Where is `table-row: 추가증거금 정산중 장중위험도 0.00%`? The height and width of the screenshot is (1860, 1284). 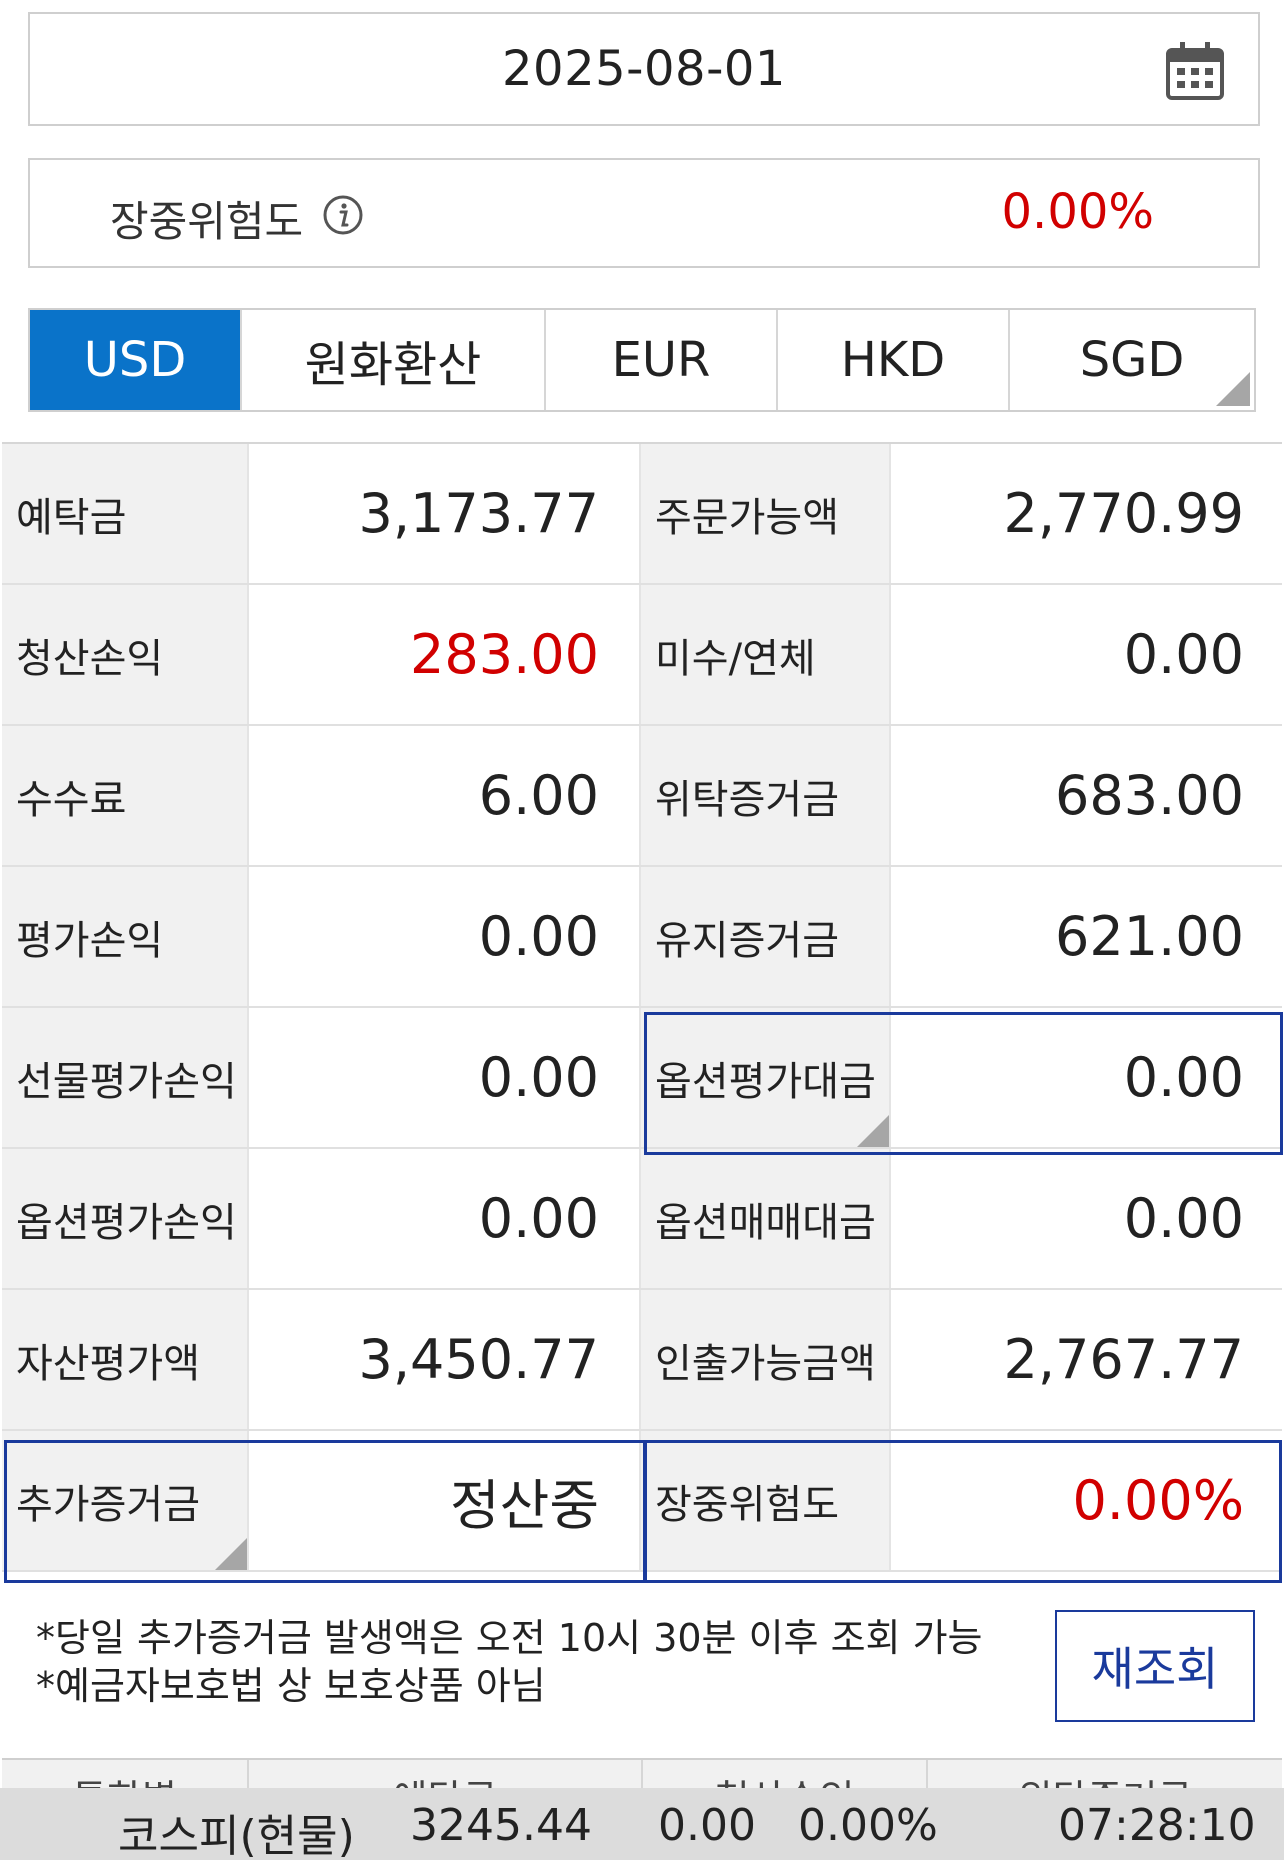
table-row: 추가증거금 정산중 장중위험도 0.00% is located at coordinates (642, 1501).